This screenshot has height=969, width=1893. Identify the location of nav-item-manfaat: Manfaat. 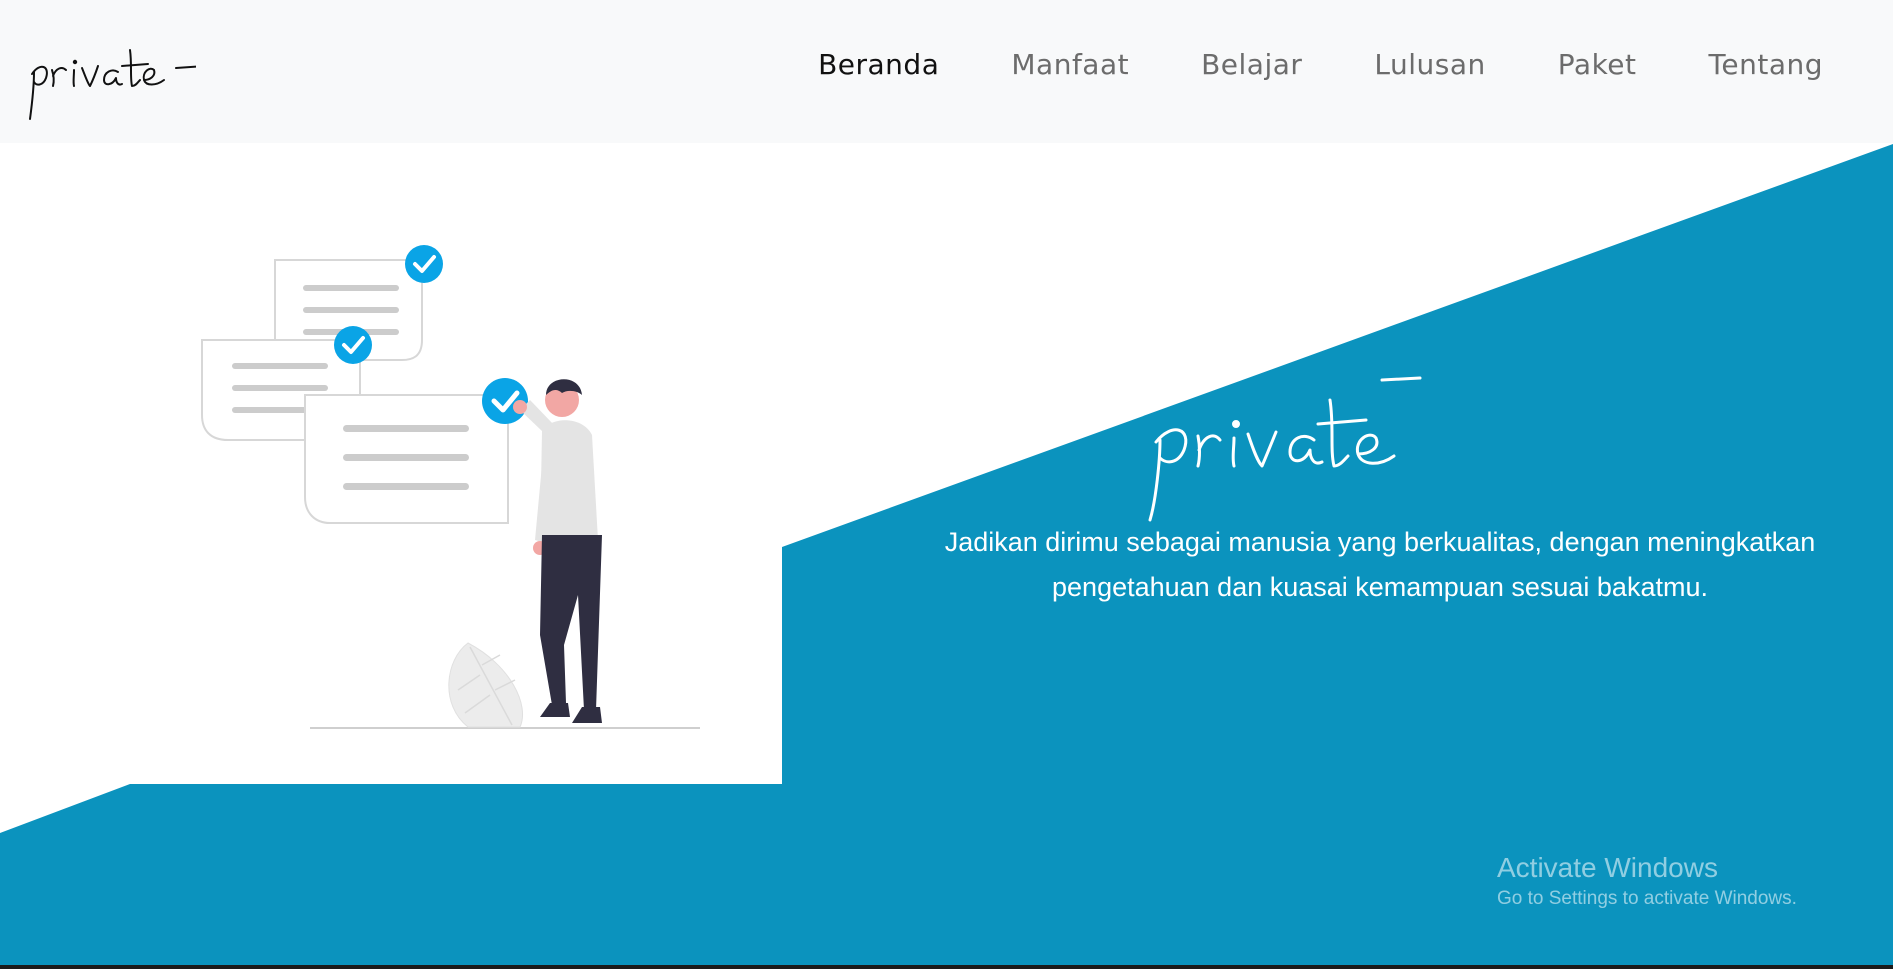
(1070, 64).